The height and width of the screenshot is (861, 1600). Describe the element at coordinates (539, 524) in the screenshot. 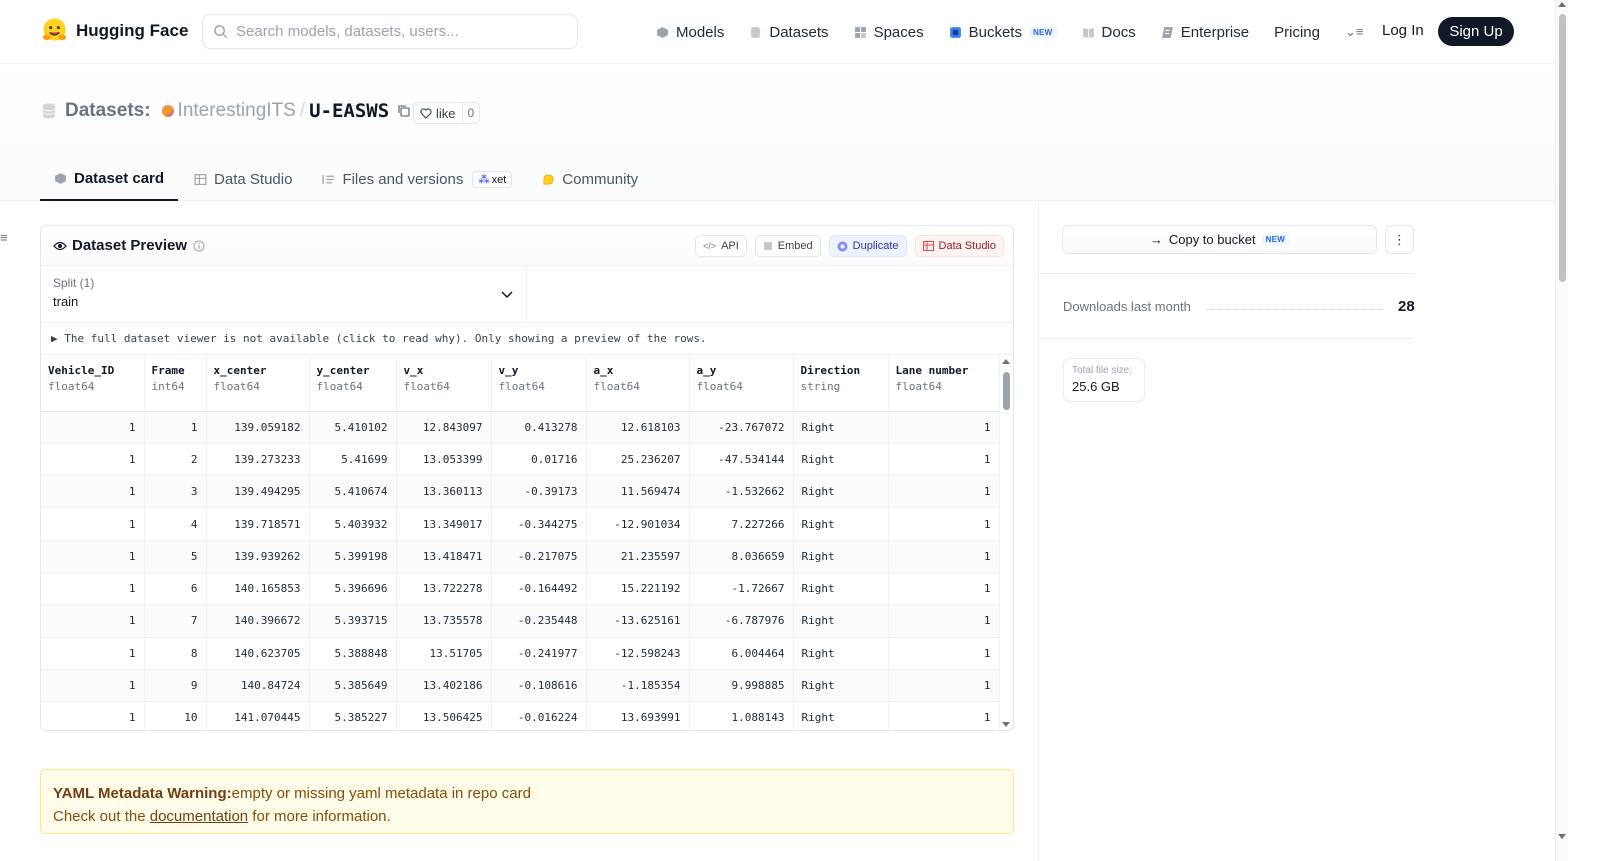

I see `table-cell: -0.344275` at that location.